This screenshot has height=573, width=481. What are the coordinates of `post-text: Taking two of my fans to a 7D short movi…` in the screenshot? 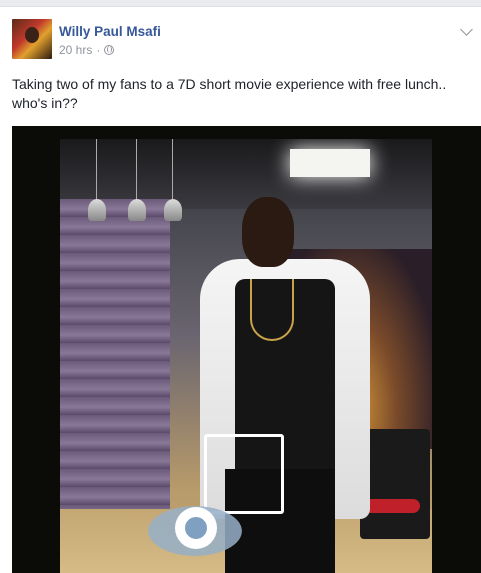 It's located at (229, 93).